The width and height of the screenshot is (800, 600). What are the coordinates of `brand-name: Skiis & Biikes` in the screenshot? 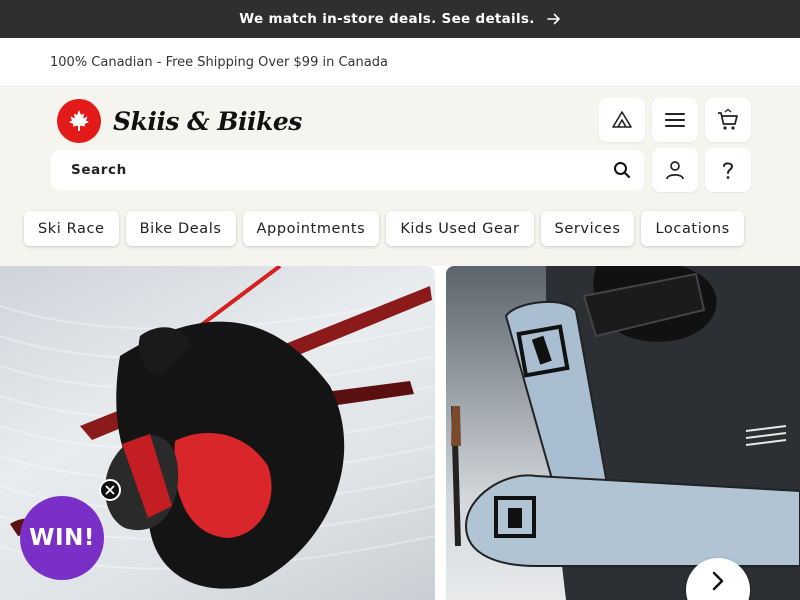 It's located at (207, 121).